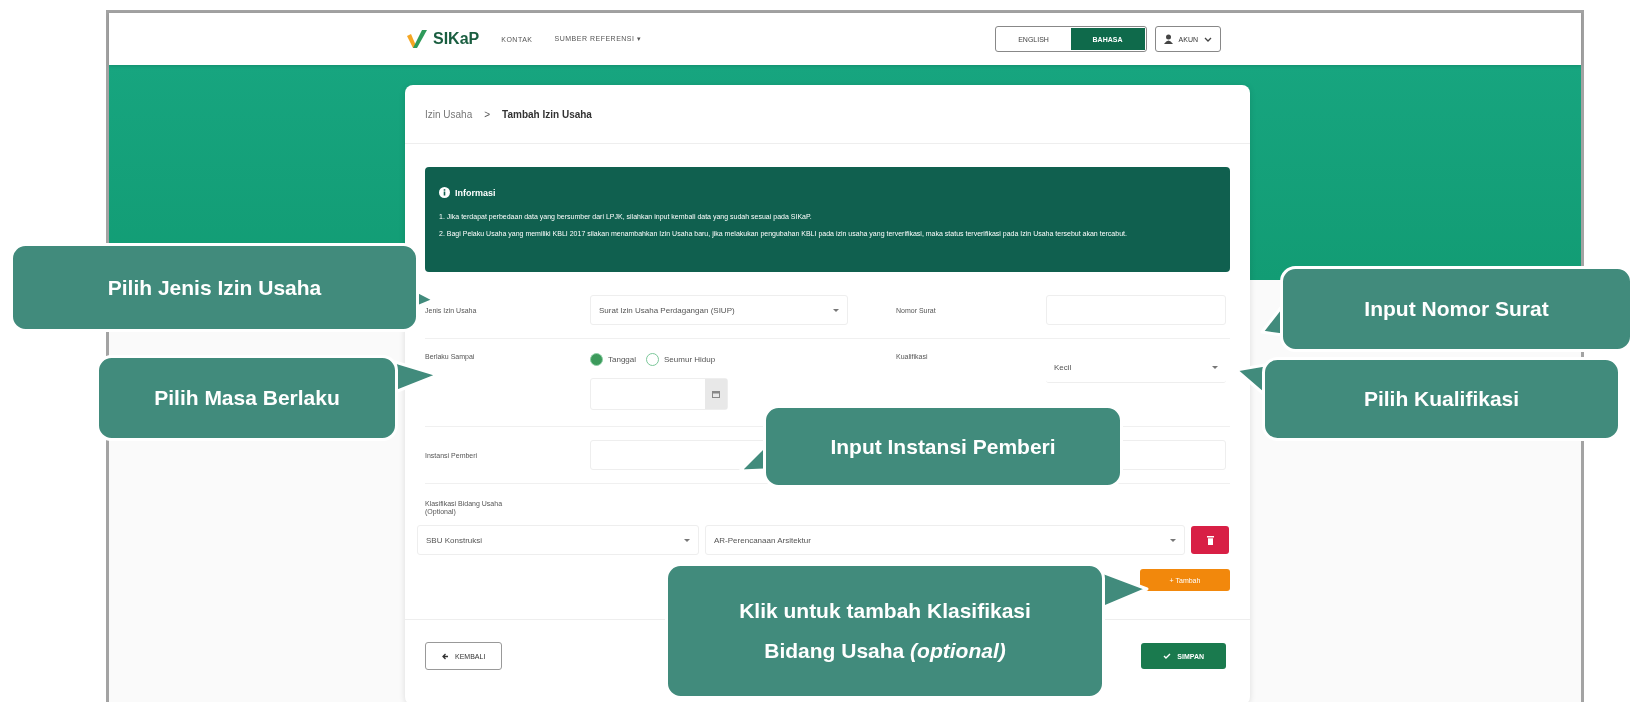 The height and width of the screenshot is (702, 1635). Describe the element at coordinates (943, 446) in the screenshot. I see `callout-text: Input Instansi Pemberi` at that location.